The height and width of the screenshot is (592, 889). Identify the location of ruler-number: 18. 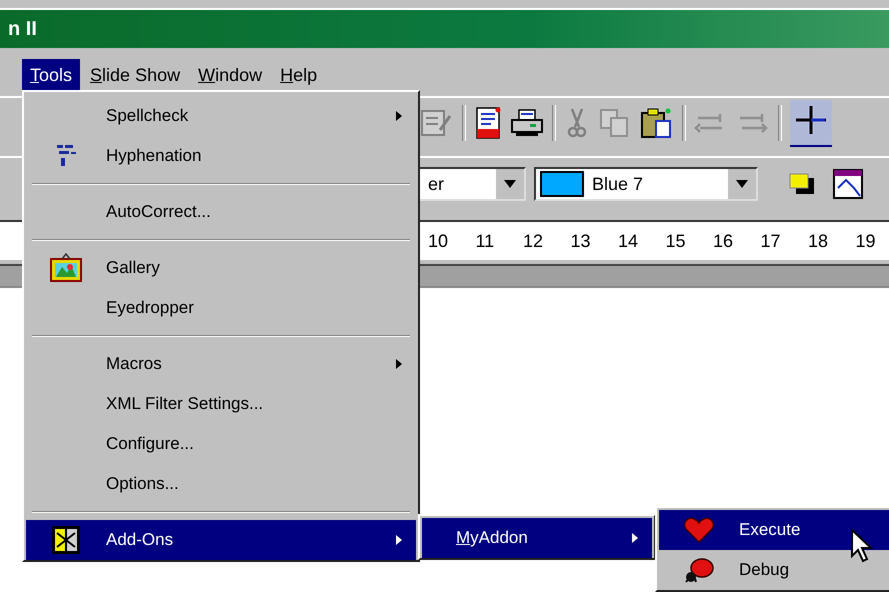
(819, 241).